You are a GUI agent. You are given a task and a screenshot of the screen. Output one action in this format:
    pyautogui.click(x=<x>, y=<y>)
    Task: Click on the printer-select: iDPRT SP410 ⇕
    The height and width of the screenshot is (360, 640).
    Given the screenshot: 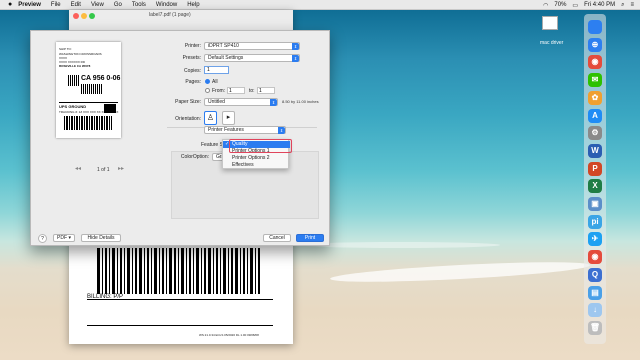 What is the action you would take?
    pyautogui.click(x=252, y=46)
    